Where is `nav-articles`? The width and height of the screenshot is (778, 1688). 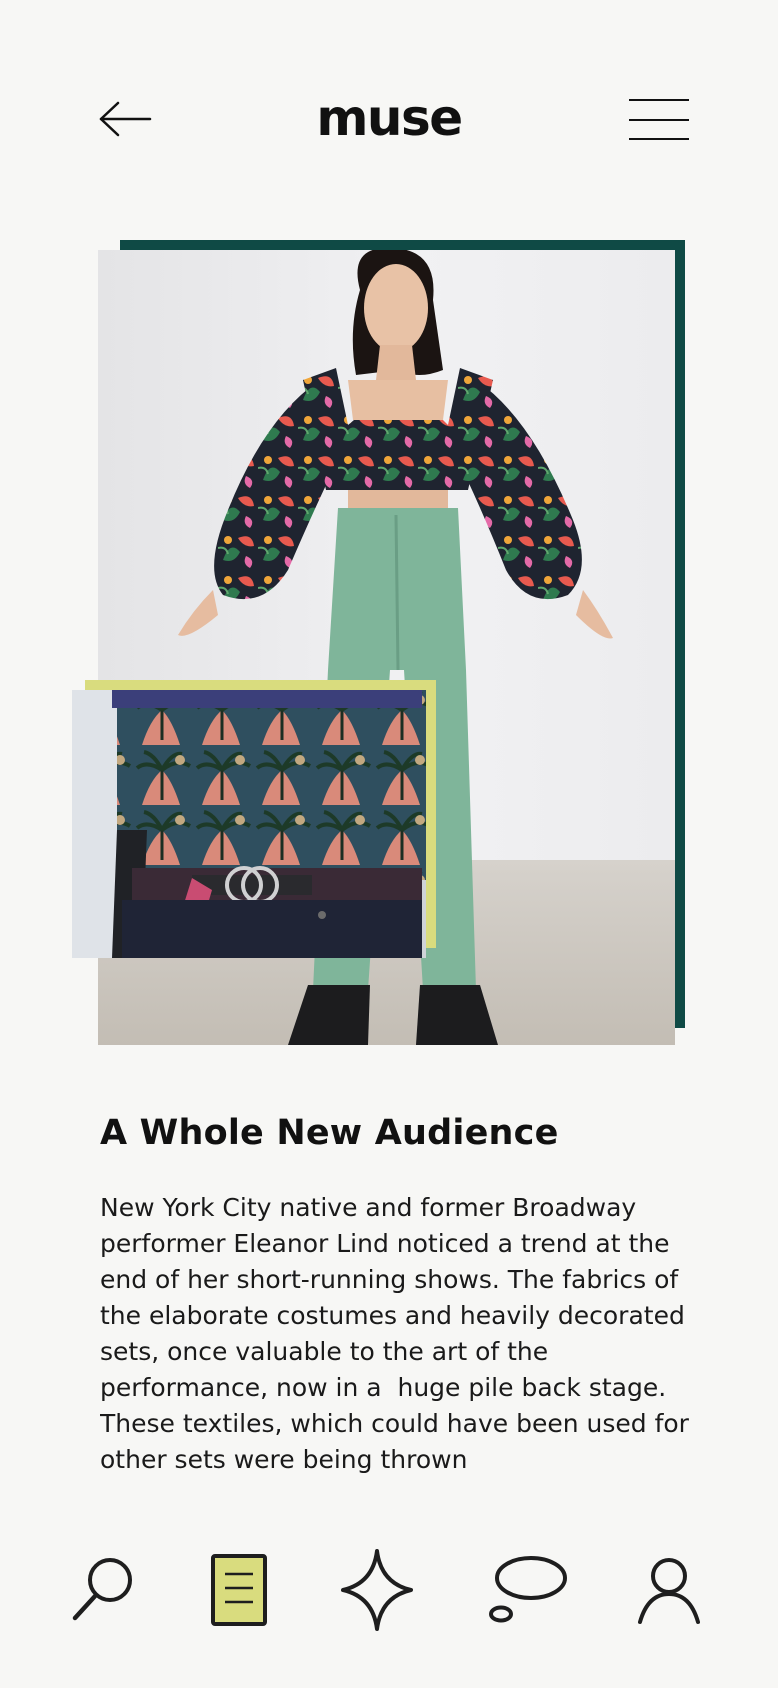 nav-articles is located at coordinates (239, 1590).